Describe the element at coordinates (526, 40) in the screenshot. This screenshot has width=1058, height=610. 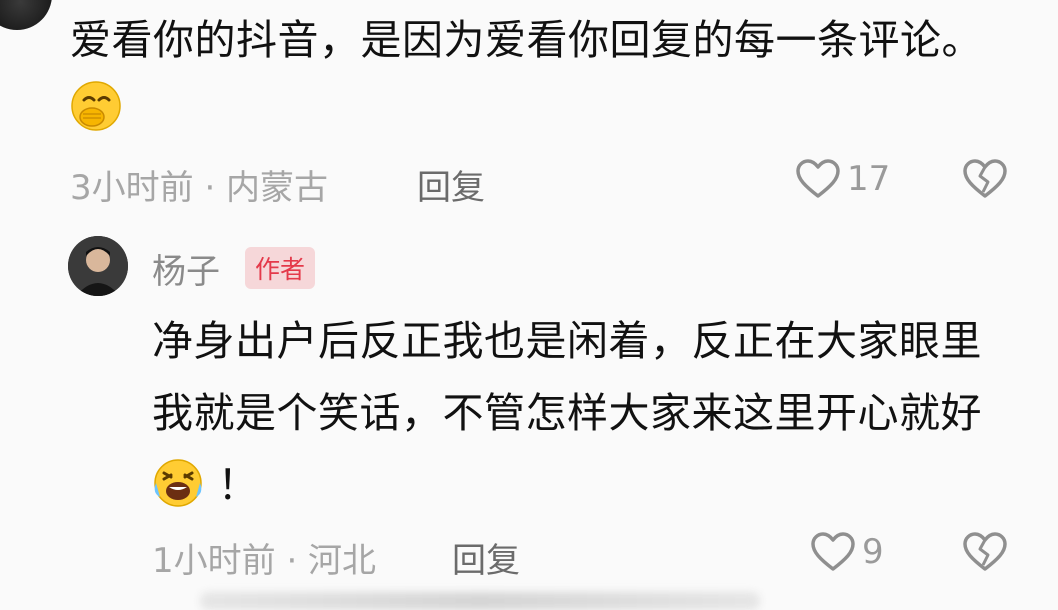
I see `top-comment-body: 爱看你的抖音，是因为爱看你回复的每一条评论。` at that location.